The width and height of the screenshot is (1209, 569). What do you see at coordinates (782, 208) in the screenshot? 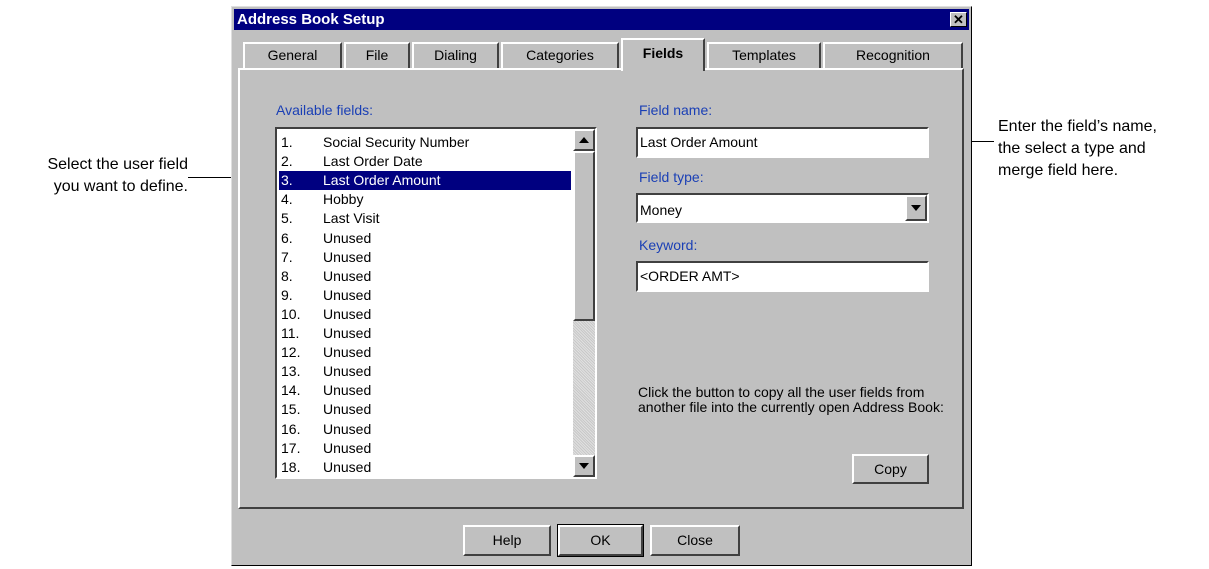
I see `field-type-select: Money` at bounding box center [782, 208].